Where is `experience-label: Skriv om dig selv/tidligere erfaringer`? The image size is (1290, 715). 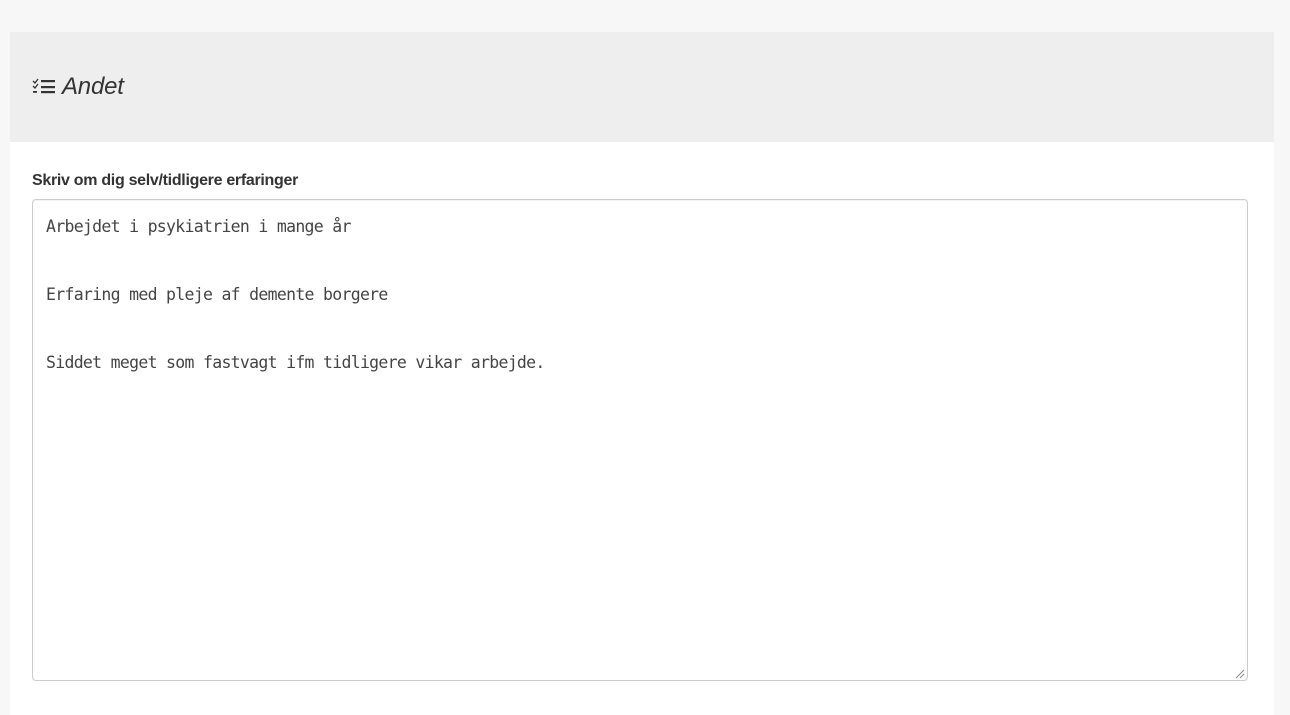 experience-label: Skriv om dig selv/tidligere erfaringer is located at coordinates (165, 180).